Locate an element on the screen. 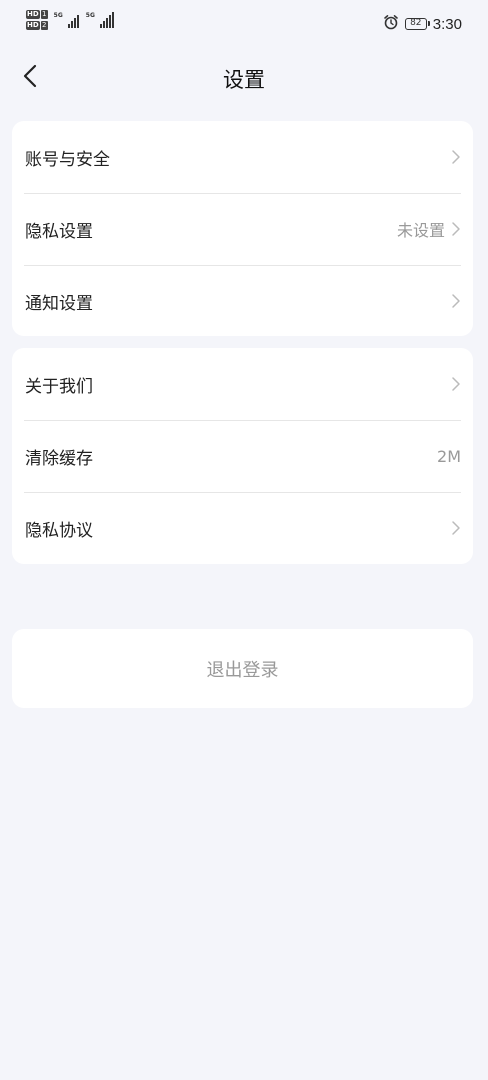  sim1-indicator: HD 1 is located at coordinates (37, 14).